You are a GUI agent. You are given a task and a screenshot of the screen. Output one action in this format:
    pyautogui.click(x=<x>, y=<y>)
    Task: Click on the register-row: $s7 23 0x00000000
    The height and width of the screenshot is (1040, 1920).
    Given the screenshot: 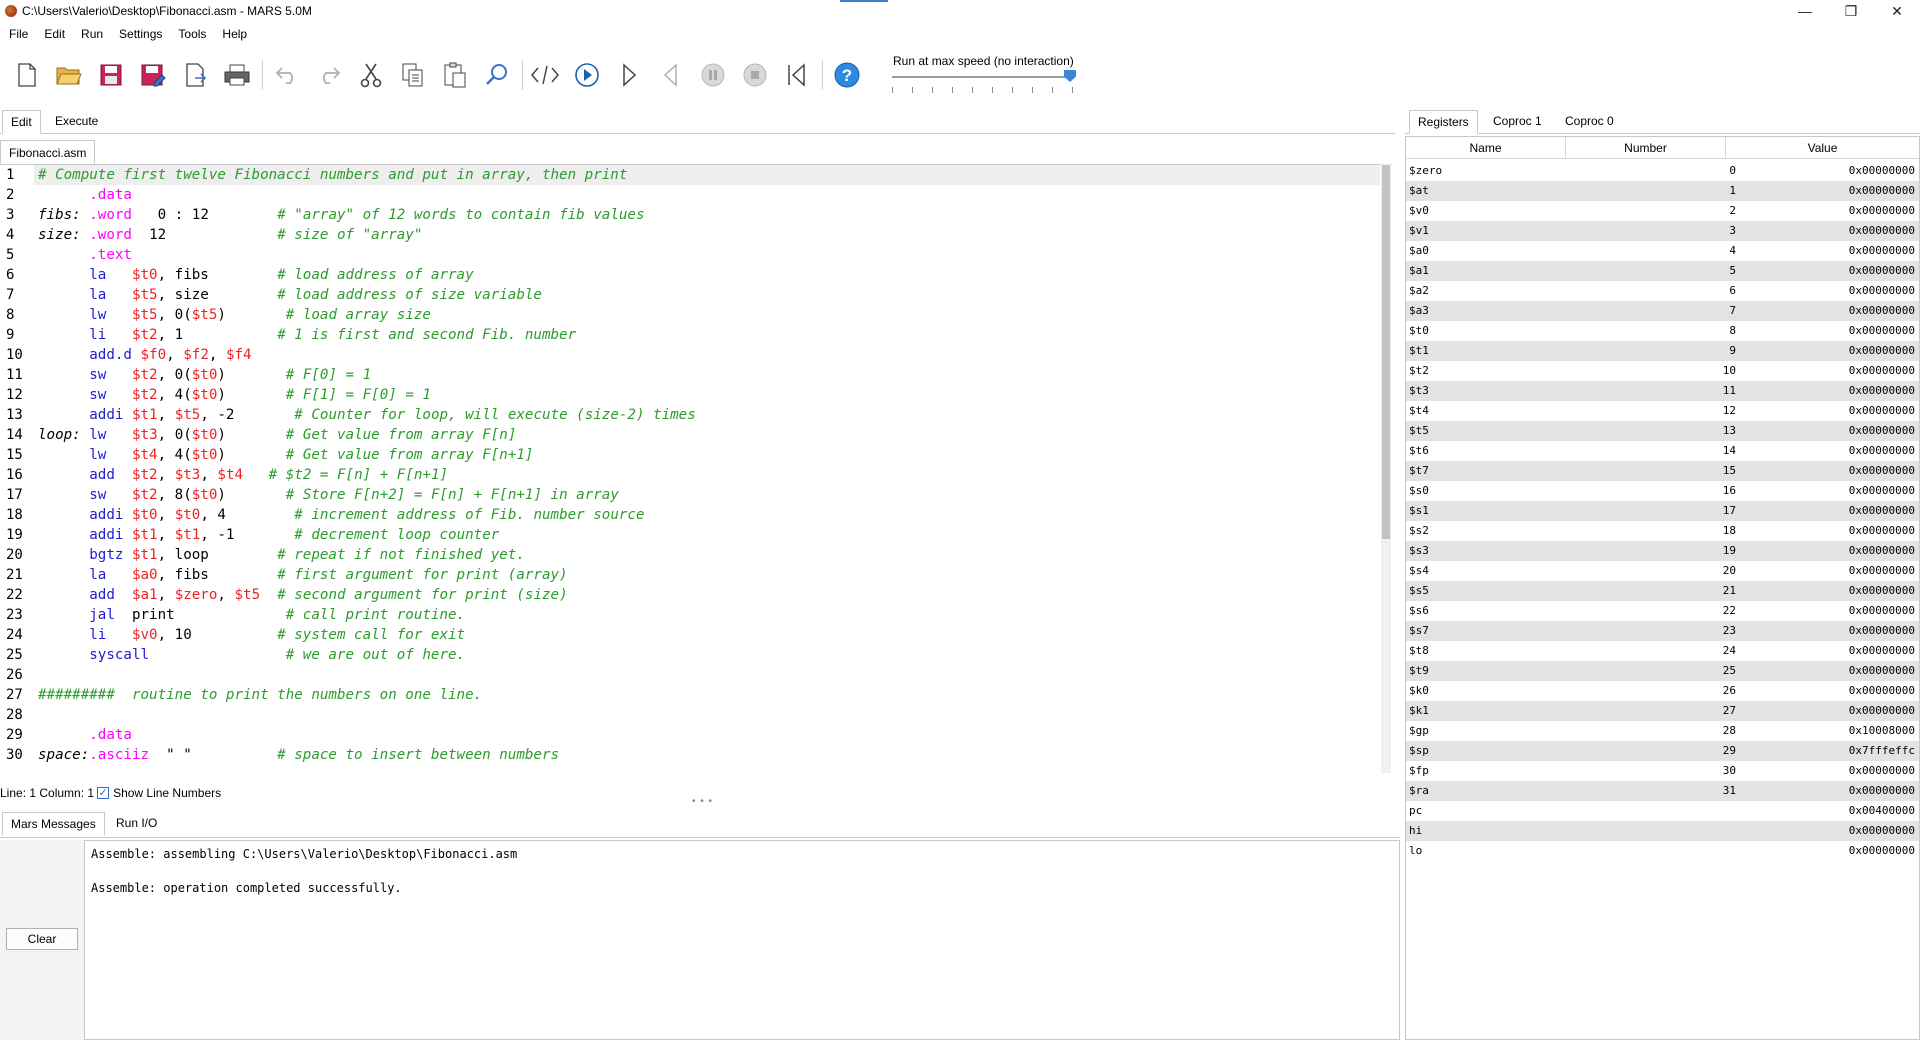 What is the action you would take?
    pyautogui.click(x=1662, y=631)
    